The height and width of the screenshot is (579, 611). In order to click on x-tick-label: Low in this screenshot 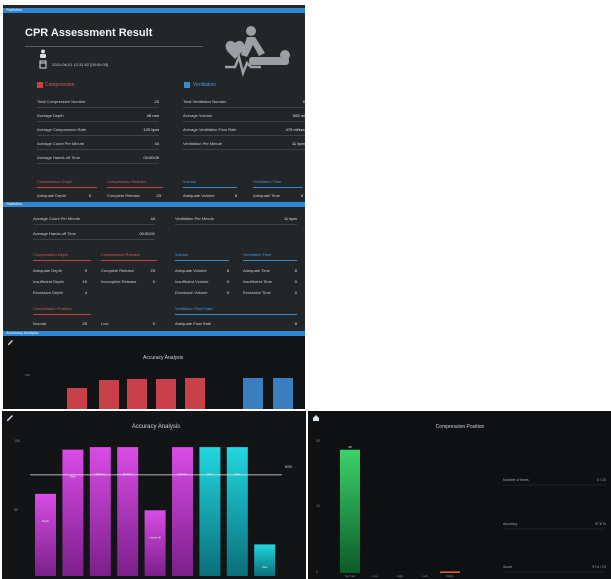, I will do `click(375, 576)`.